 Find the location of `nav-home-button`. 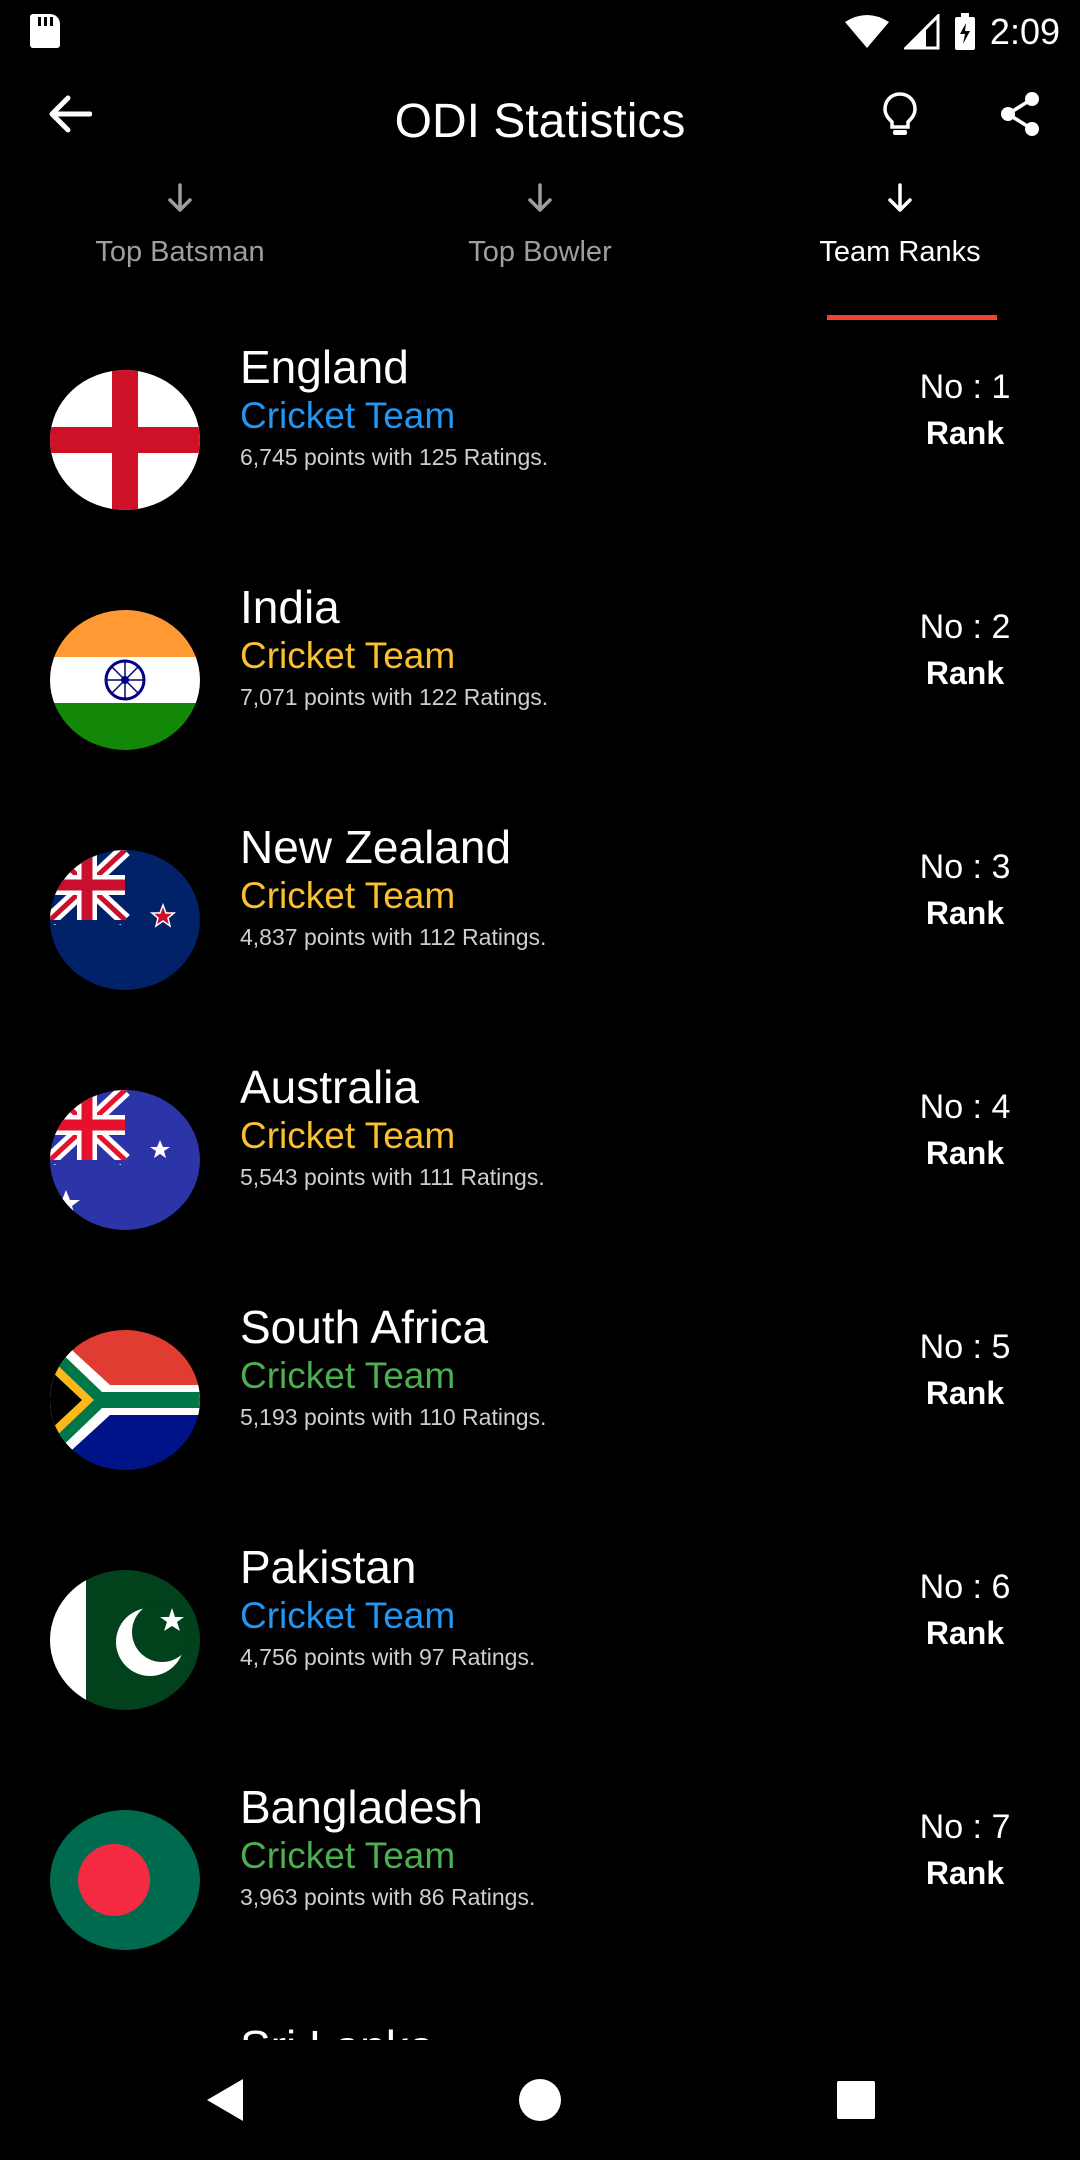

nav-home-button is located at coordinates (540, 2100).